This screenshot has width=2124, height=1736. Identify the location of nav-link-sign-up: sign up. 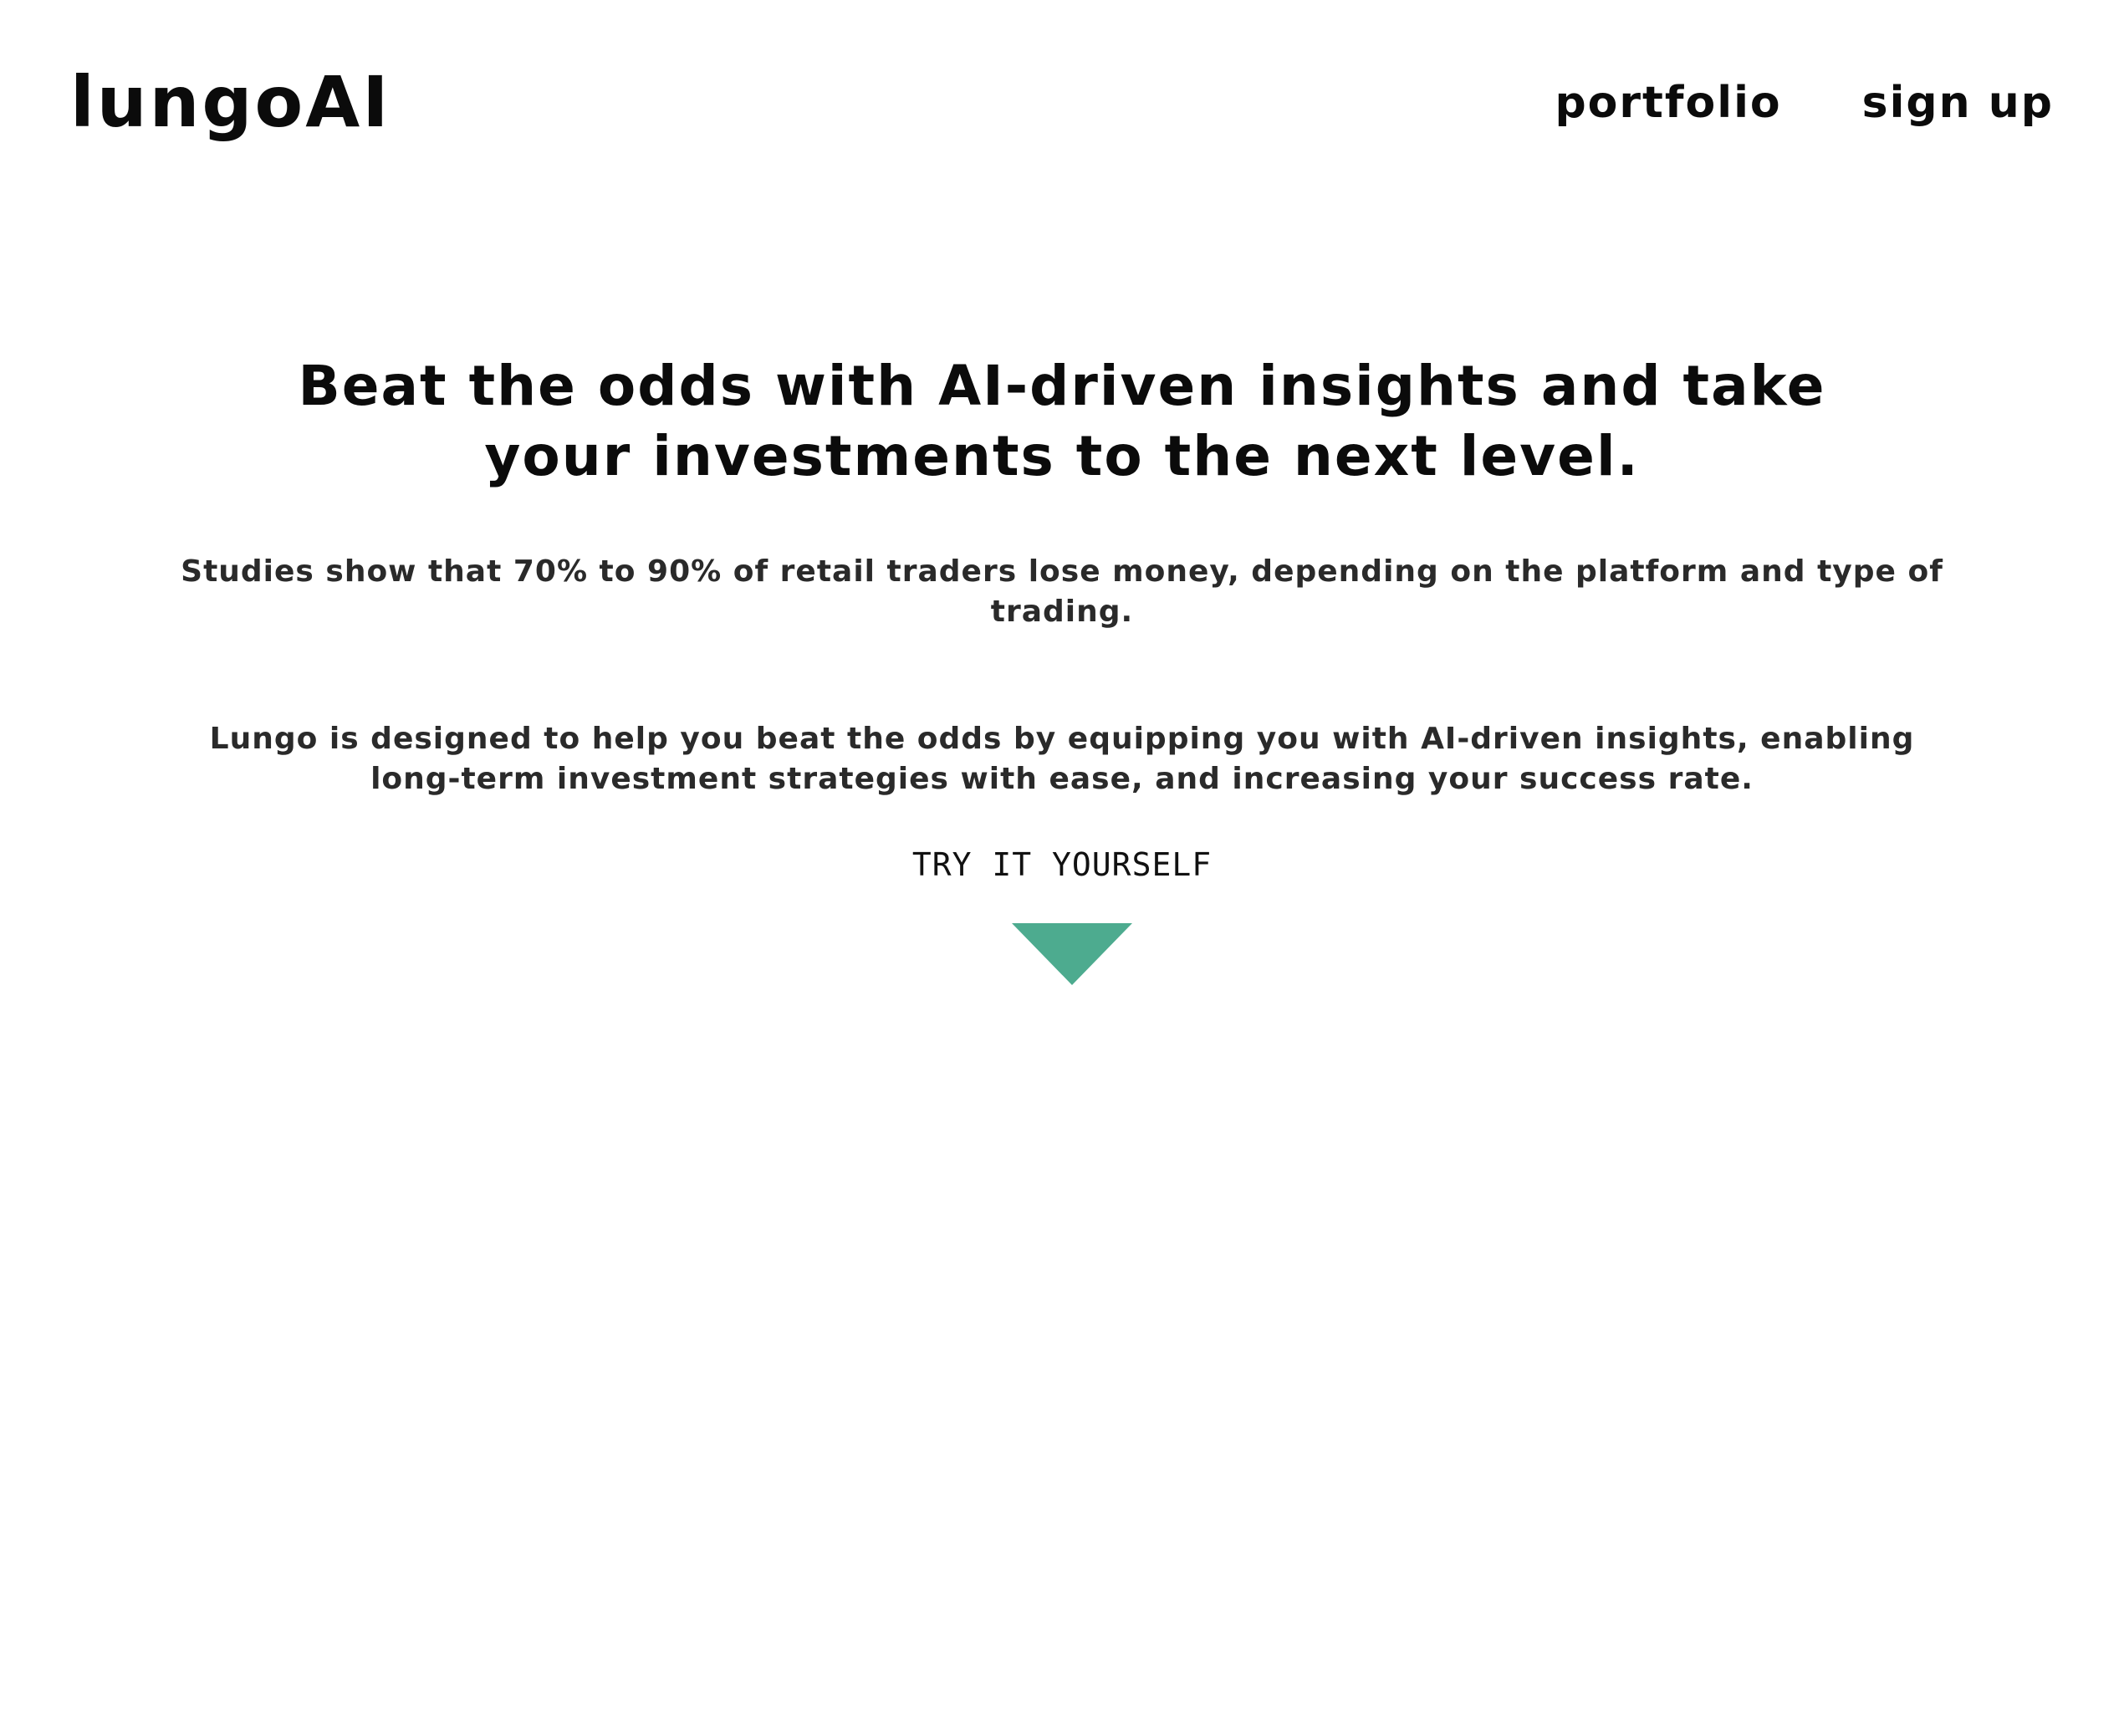
(1958, 103).